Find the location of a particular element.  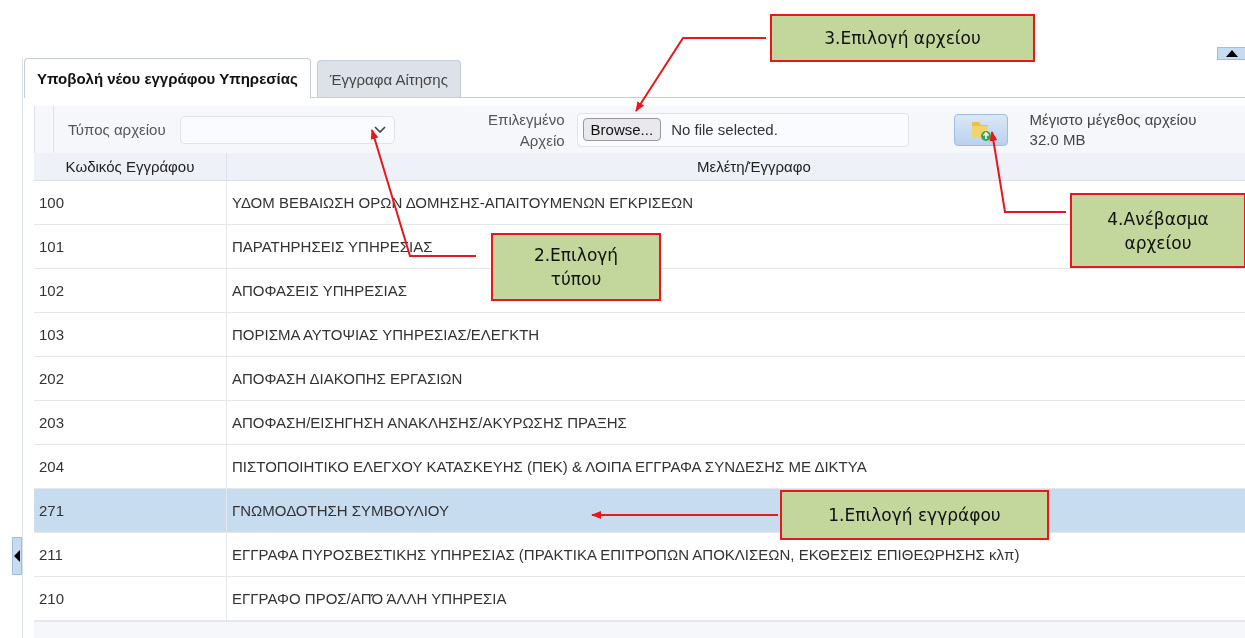

callout-tooltip: 1.Επιλογή εγγράφου is located at coordinates (914, 515).